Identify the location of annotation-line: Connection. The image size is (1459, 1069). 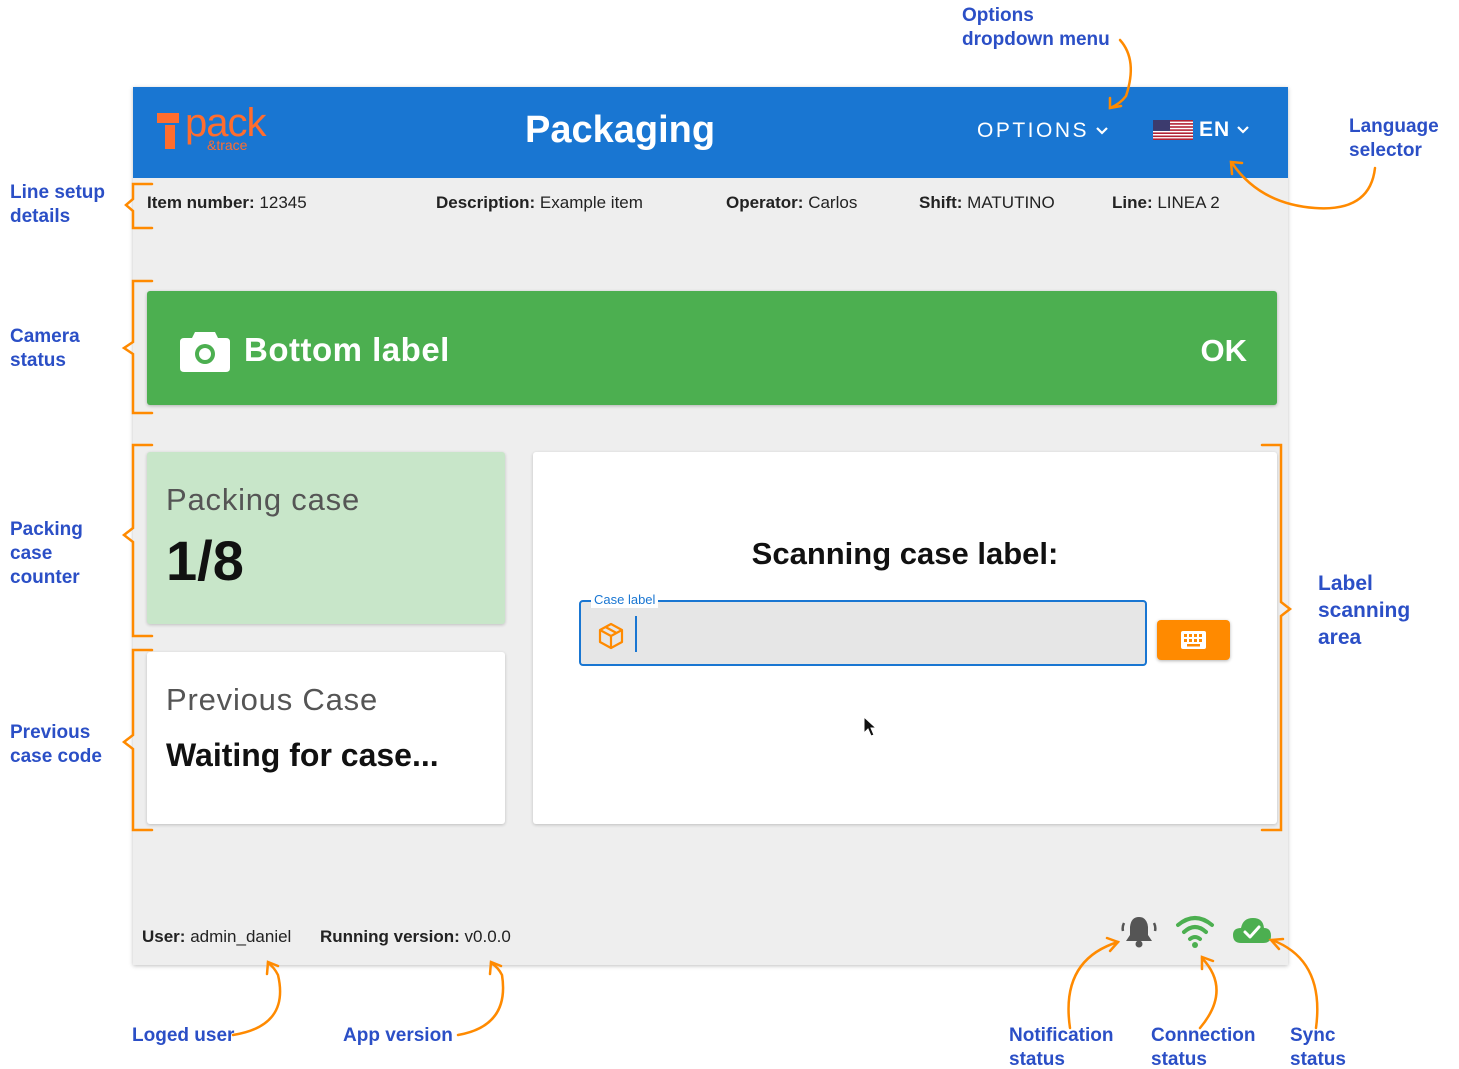
(1203, 1035).